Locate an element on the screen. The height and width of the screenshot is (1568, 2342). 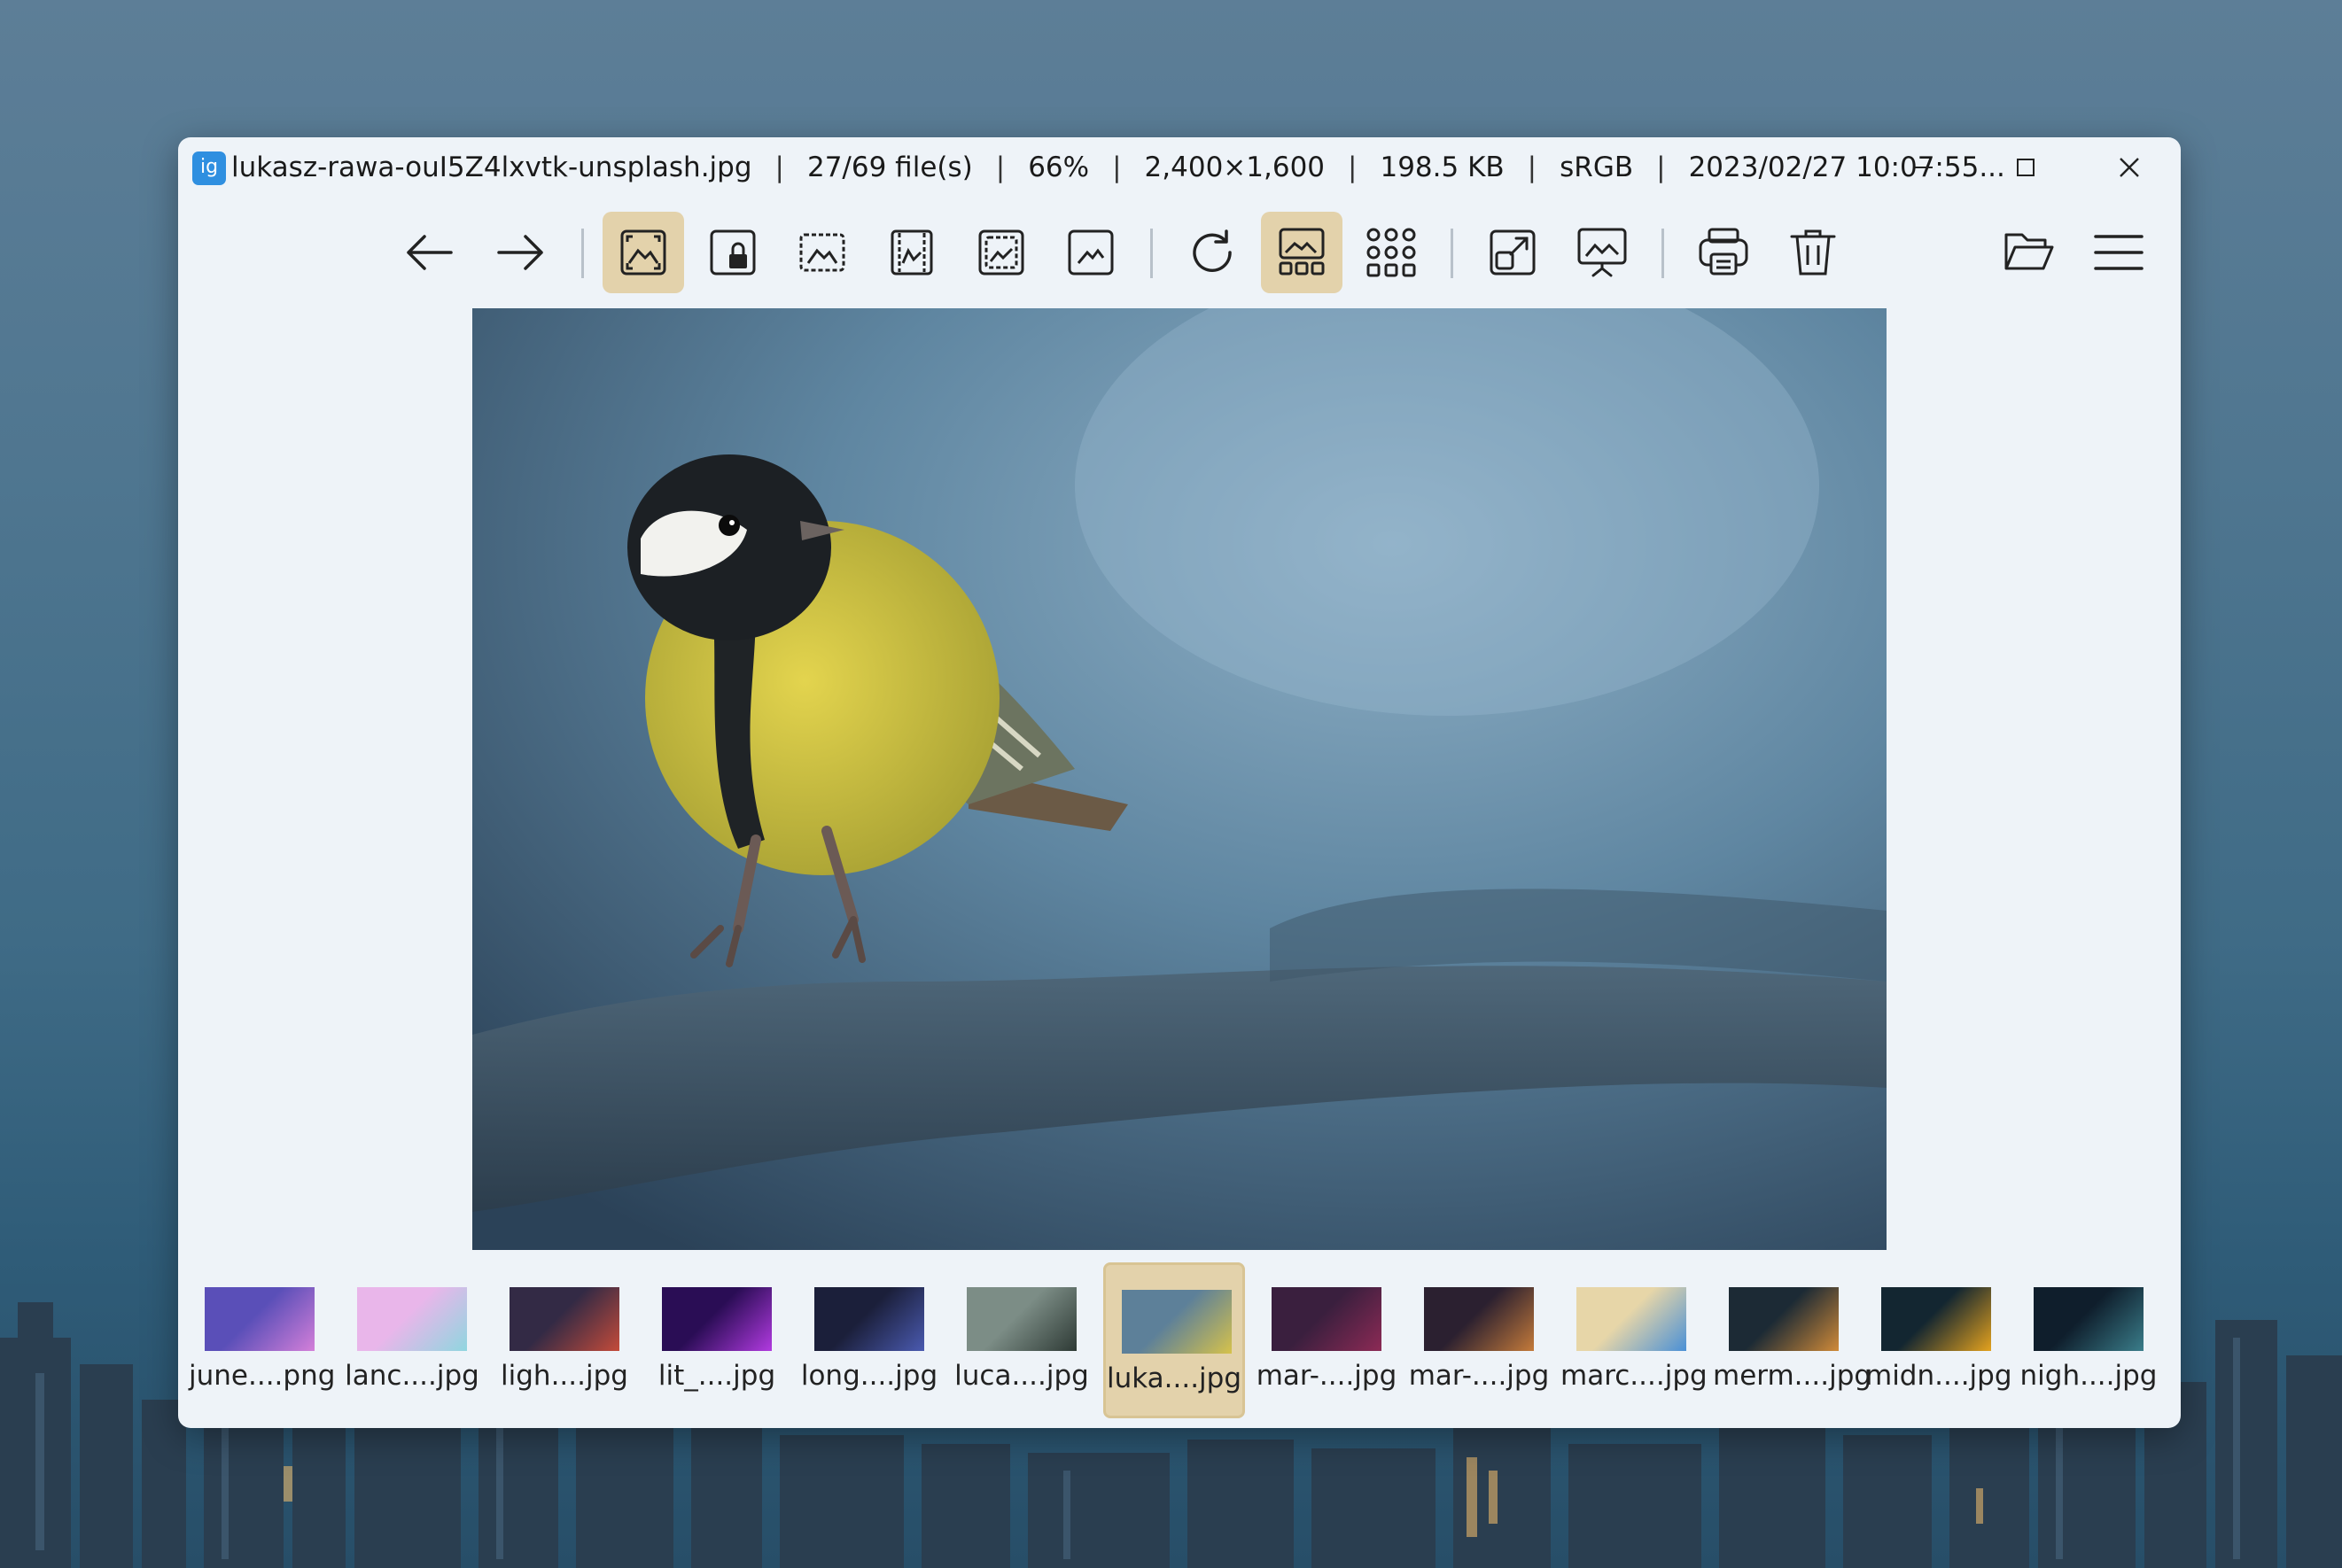
scale-height-icon is located at coordinates (912, 253).